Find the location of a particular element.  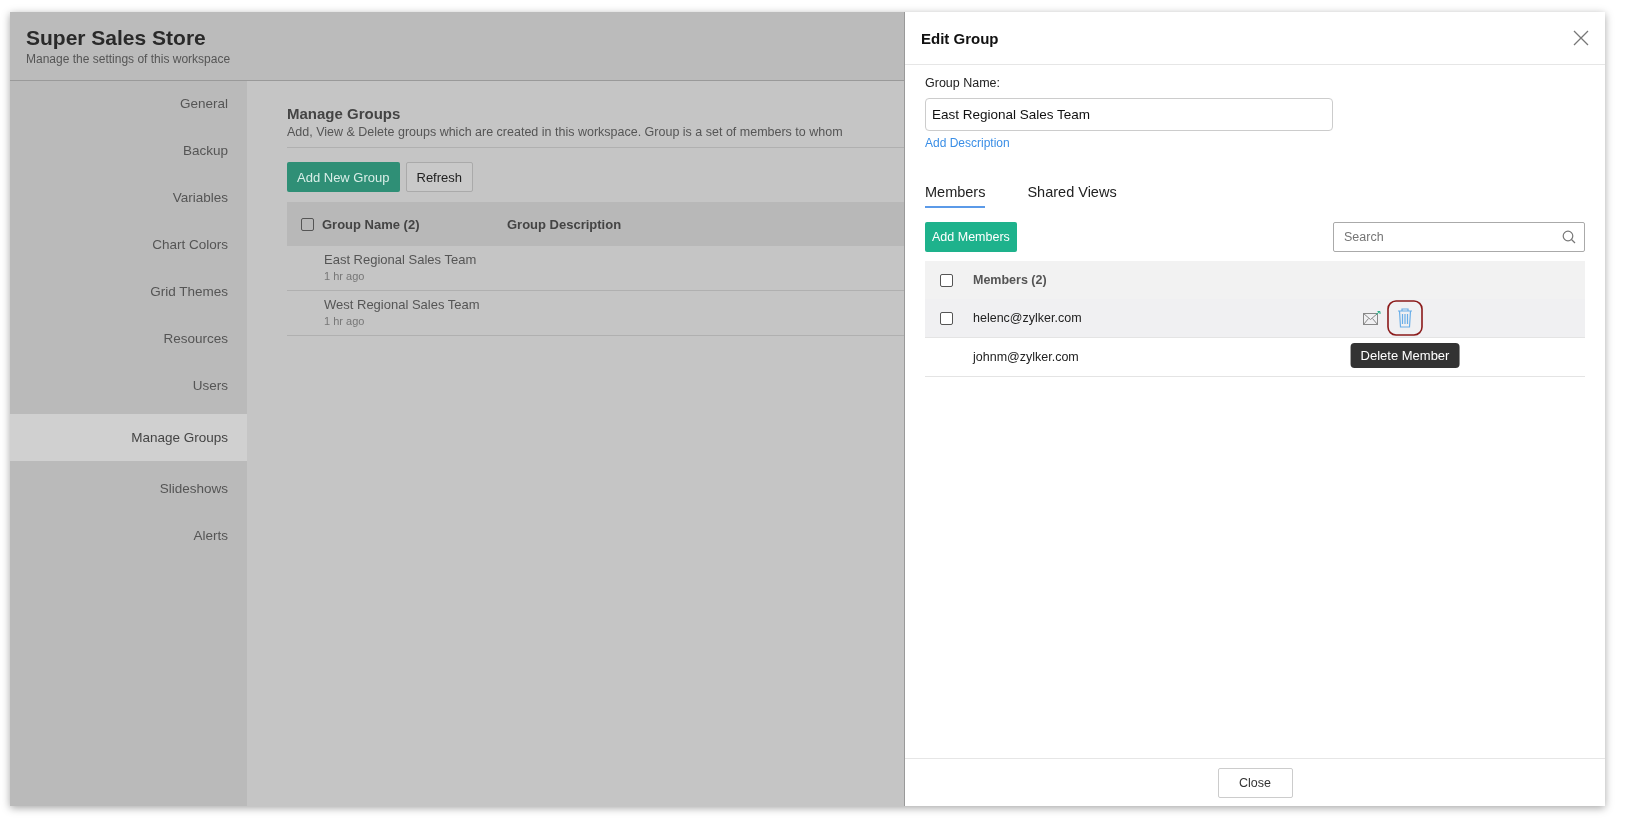

add-members-button: Add Members is located at coordinates (971, 237).